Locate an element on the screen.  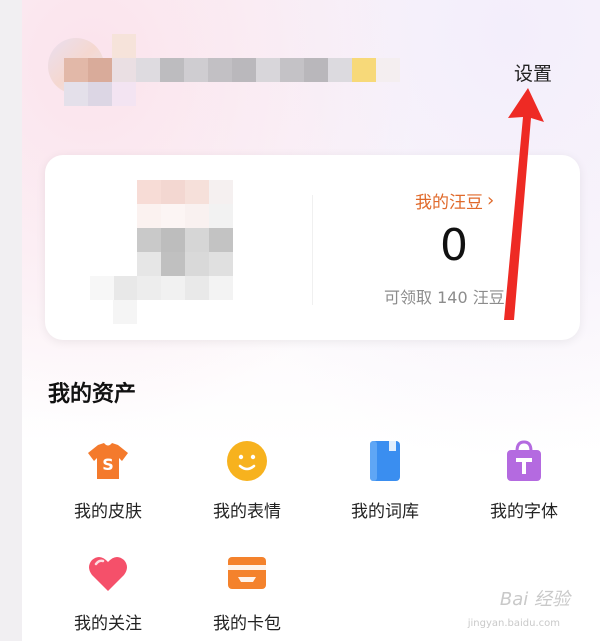
tshirt-icon: S is located at coordinates (108, 461).